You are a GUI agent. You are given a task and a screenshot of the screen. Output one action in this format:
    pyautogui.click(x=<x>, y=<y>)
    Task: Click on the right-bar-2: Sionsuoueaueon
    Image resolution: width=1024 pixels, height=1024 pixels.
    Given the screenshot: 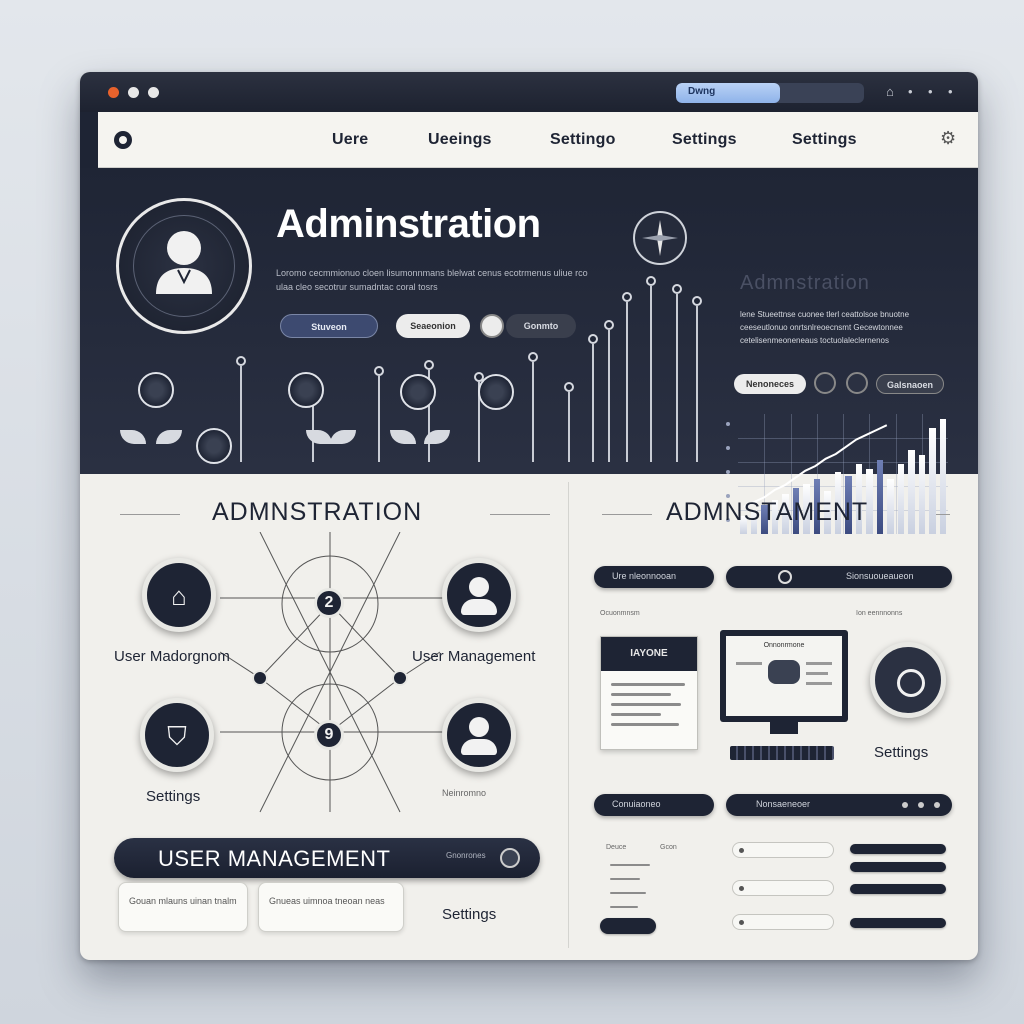 What is the action you would take?
    pyautogui.click(x=839, y=577)
    